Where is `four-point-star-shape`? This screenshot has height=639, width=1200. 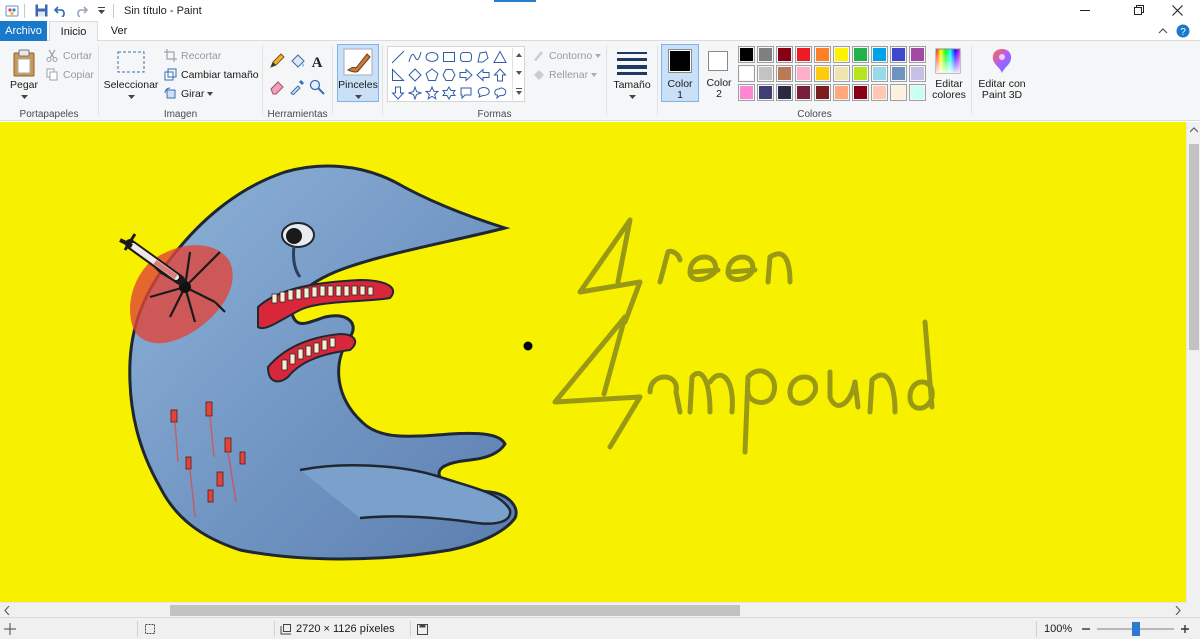
four-point-star-shape is located at coordinates (414, 92).